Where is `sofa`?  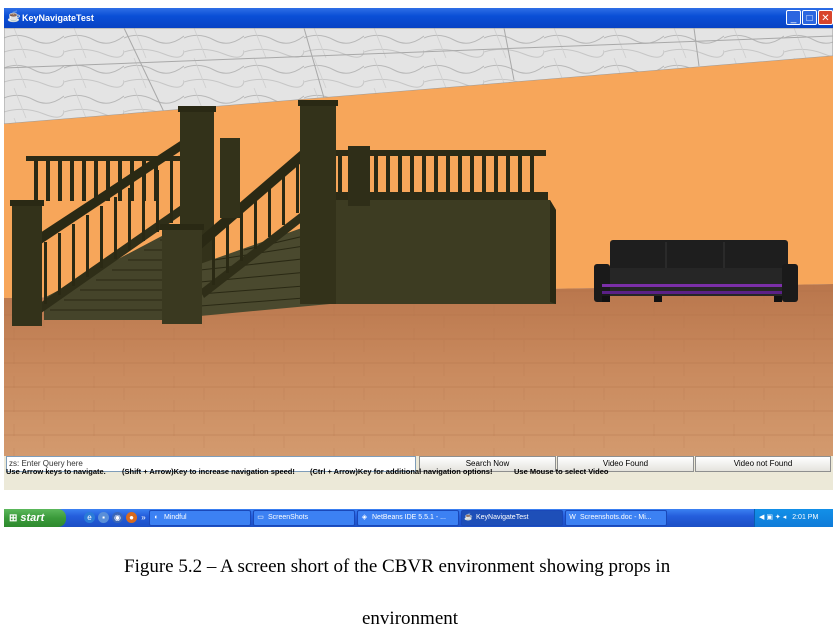 sofa is located at coordinates (696, 271).